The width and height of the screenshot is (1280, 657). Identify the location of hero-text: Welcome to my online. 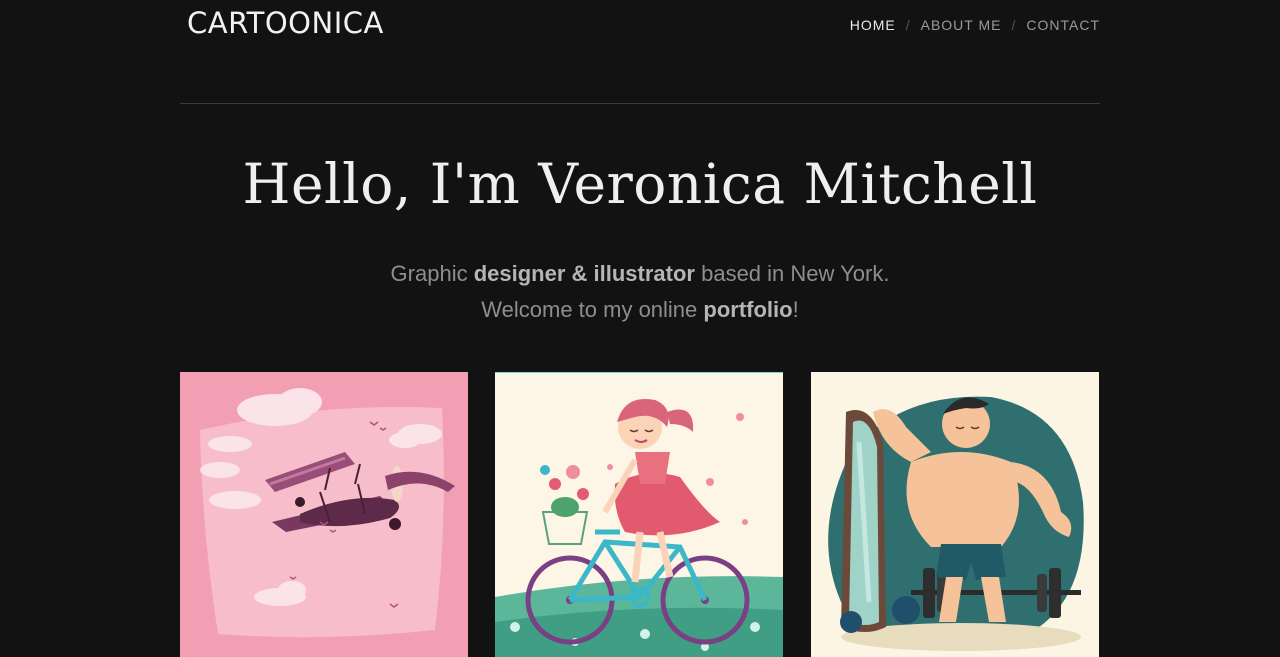
(592, 309).